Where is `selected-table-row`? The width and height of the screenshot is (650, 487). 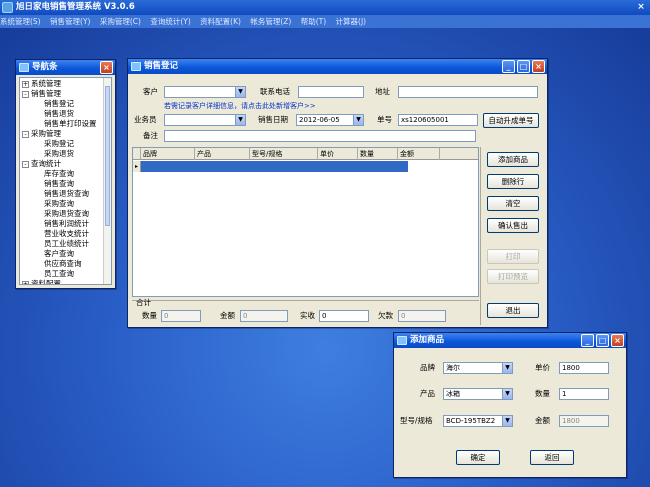 selected-table-row is located at coordinates (274, 166).